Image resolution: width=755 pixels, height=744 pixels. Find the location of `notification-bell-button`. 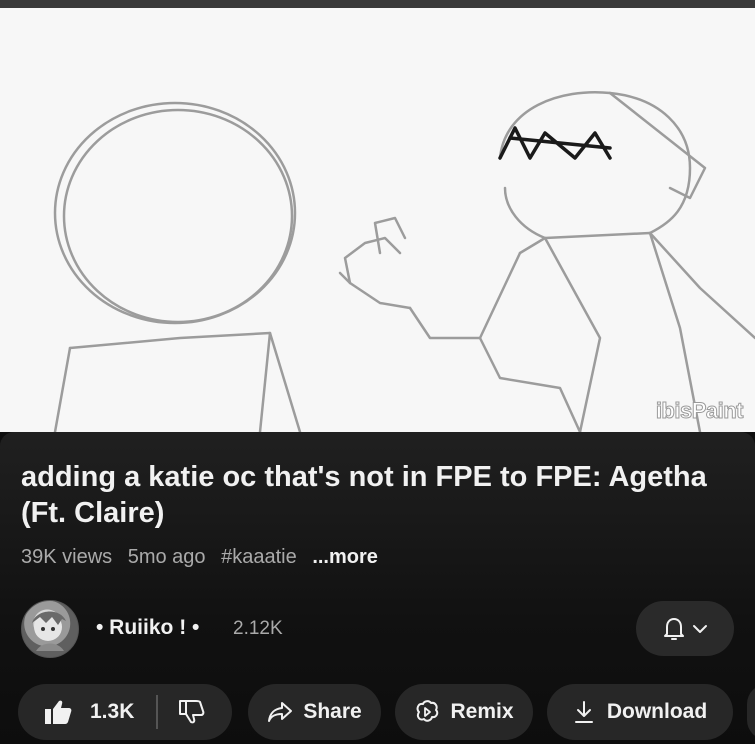

notification-bell-button is located at coordinates (685, 628).